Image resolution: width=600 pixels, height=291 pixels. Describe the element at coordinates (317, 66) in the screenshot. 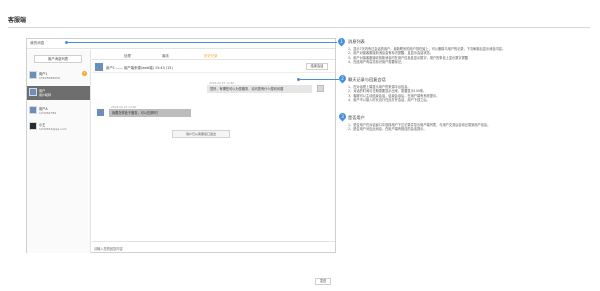

I see `end-session-button: 结束会话` at that location.